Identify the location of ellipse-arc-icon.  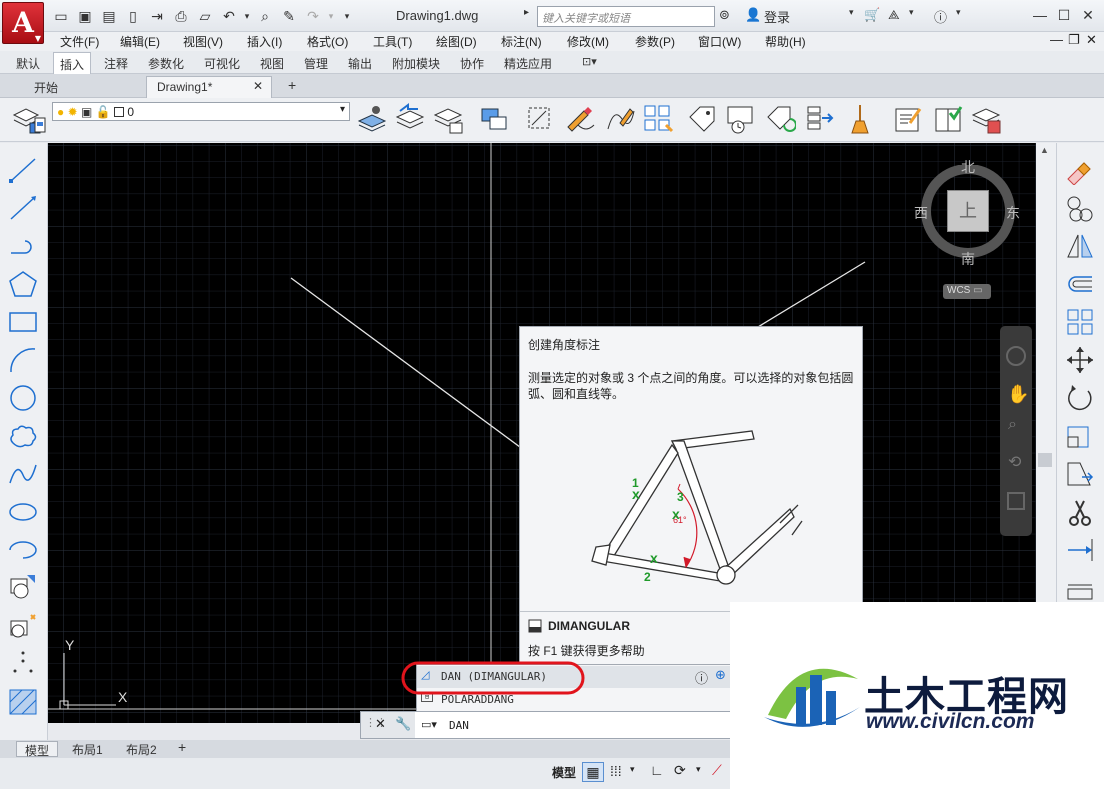
(23, 550).